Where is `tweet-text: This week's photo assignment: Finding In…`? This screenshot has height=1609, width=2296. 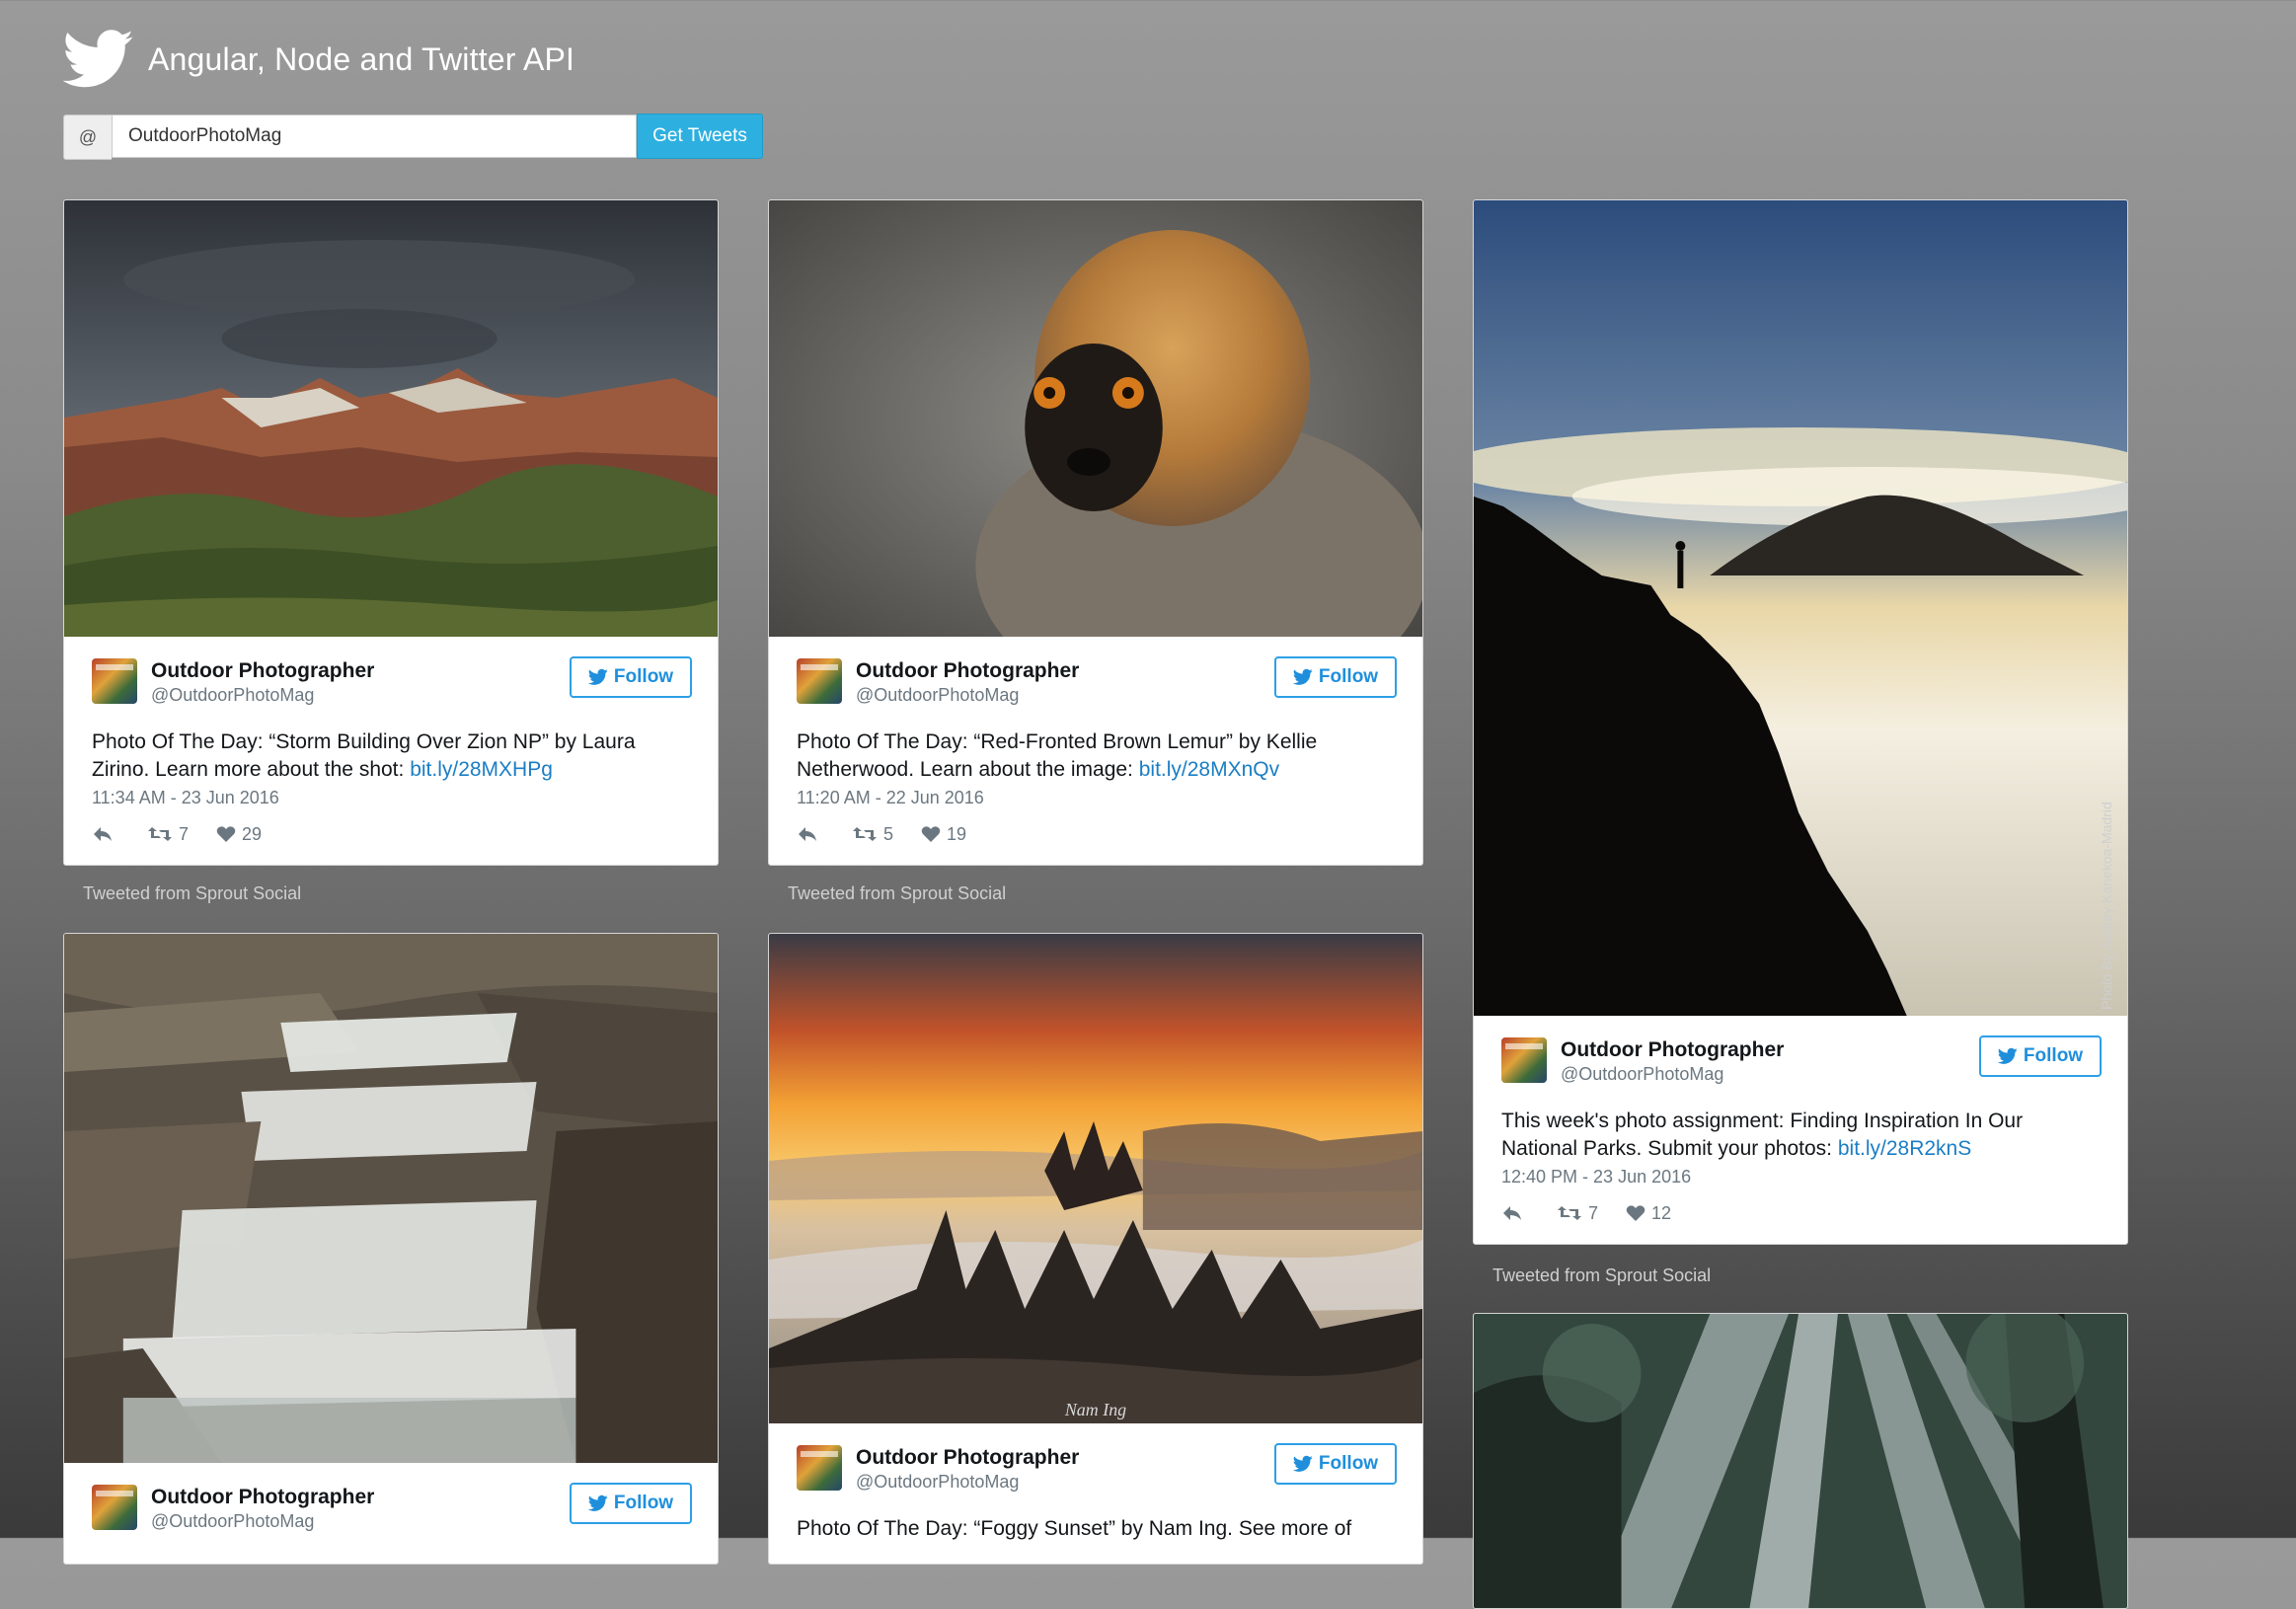
tweet-text: This week's photo assignment: Finding In… is located at coordinates (1762, 1134).